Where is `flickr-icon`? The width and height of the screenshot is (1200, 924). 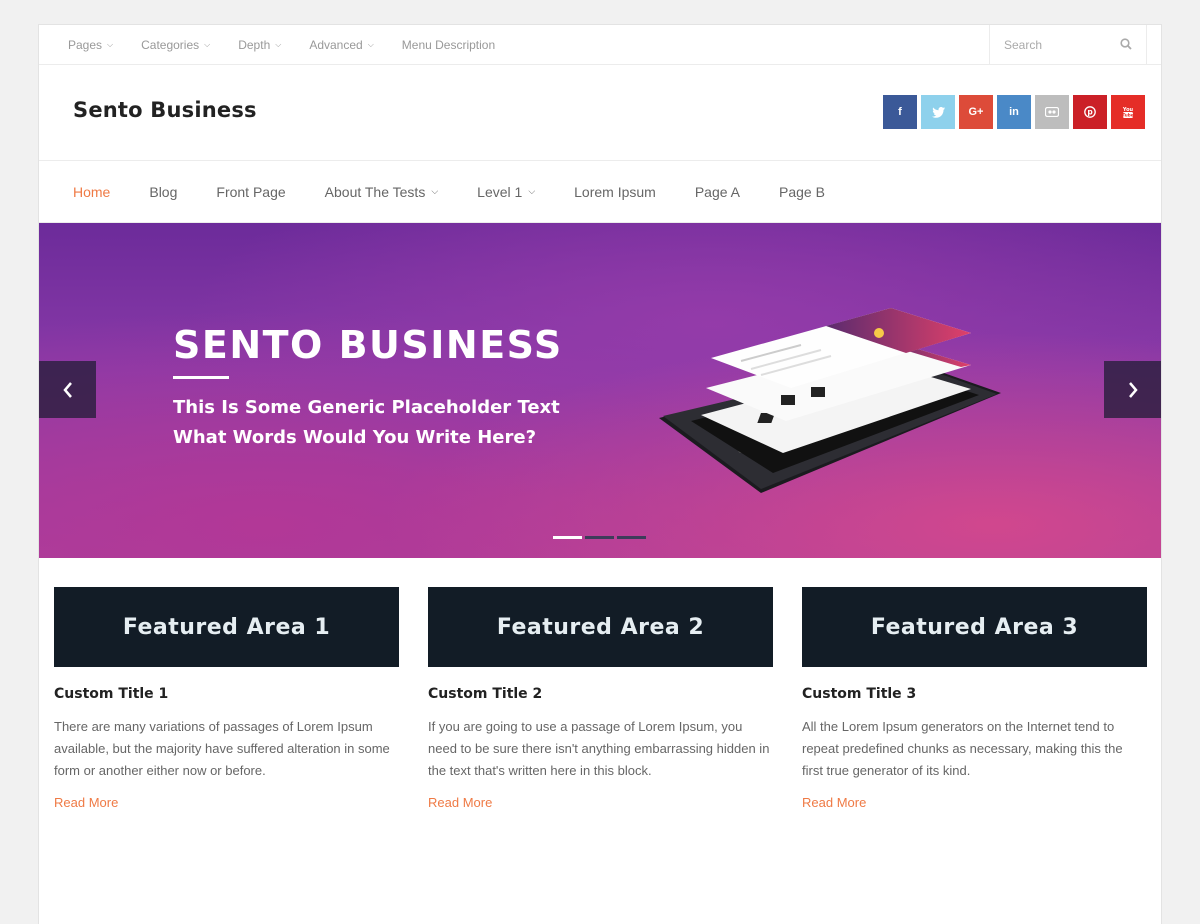
flickr-icon is located at coordinates (1052, 112).